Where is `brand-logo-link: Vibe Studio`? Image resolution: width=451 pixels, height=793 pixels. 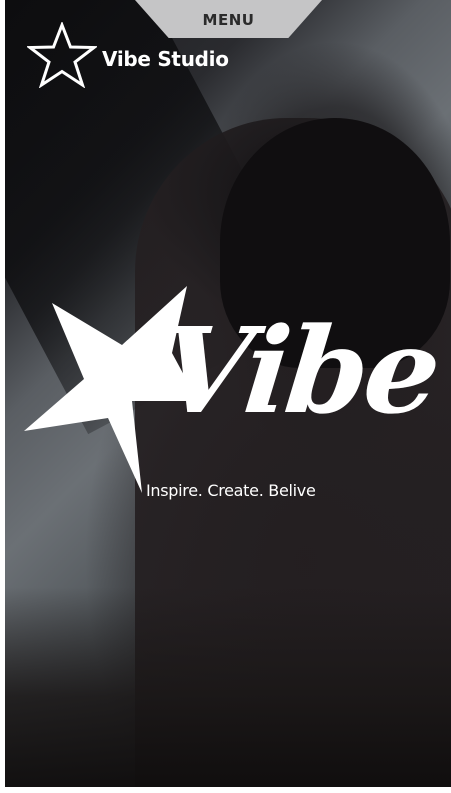 brand-logo-link: Vibe Studio is located at coordinates (128, 55).